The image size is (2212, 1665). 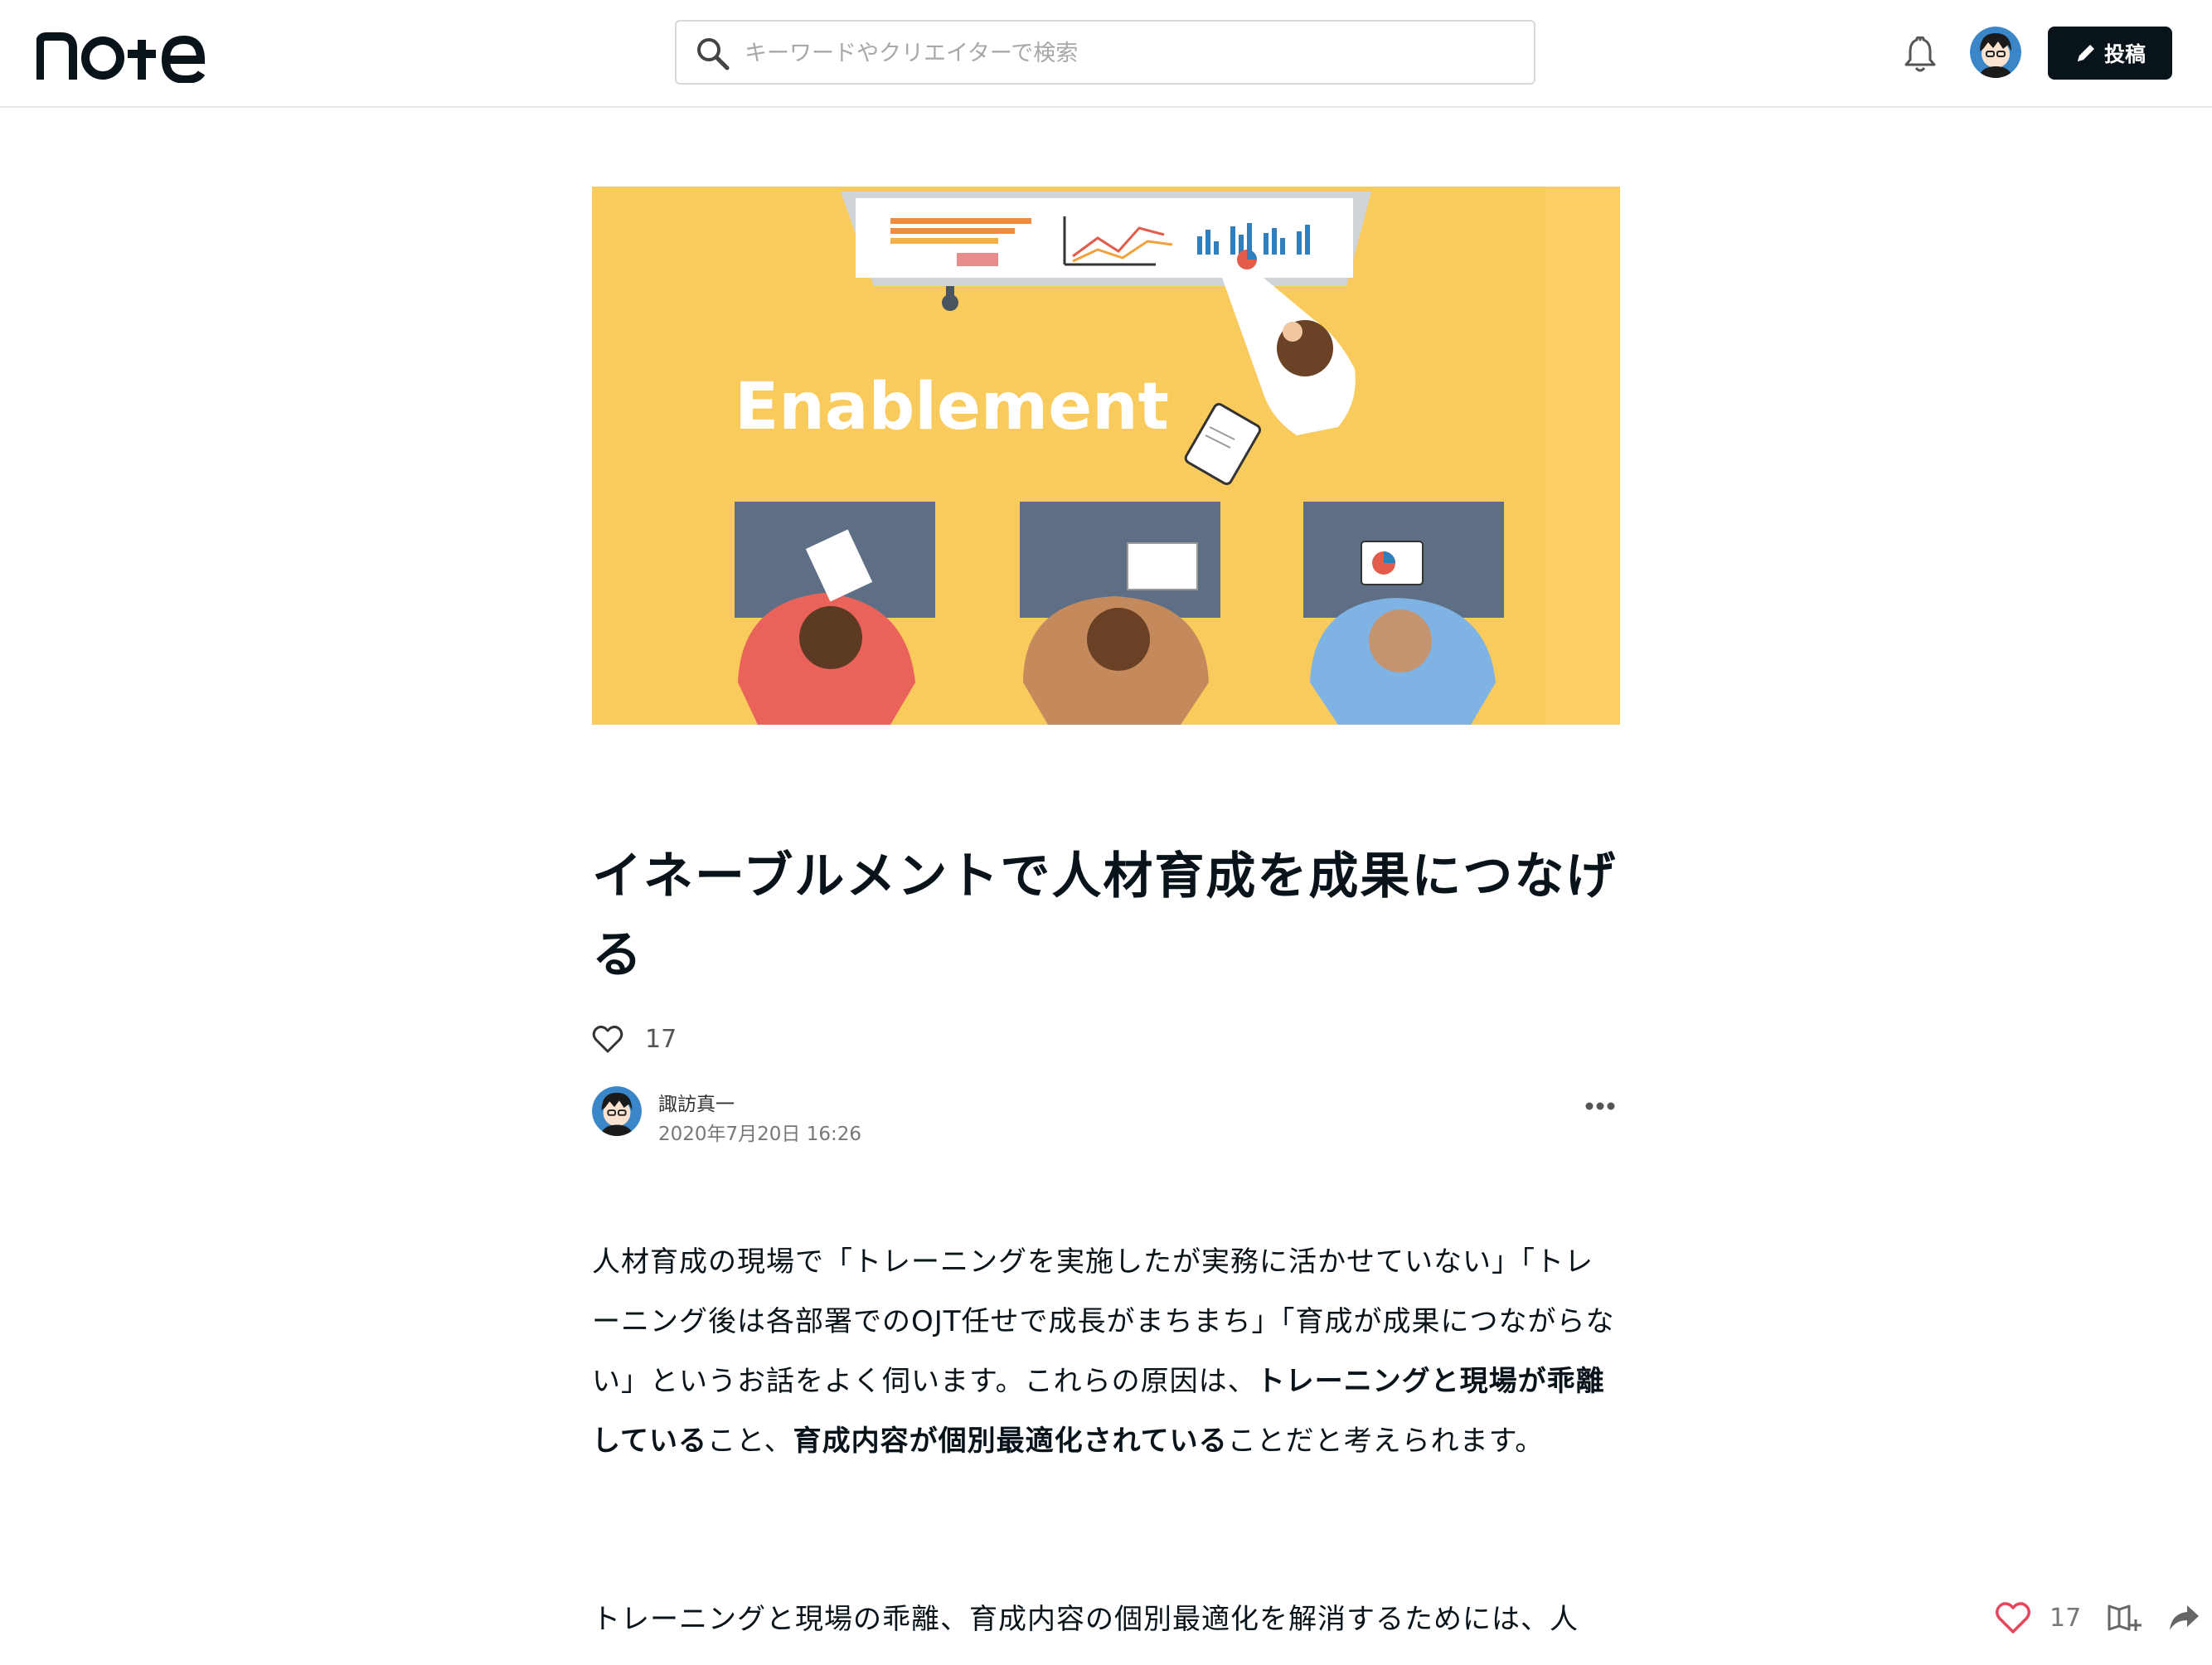 What do you see at coordinates (634, 1039) in the screenshot?
I see `like-row: 17` at bounding box center [634, 1039].